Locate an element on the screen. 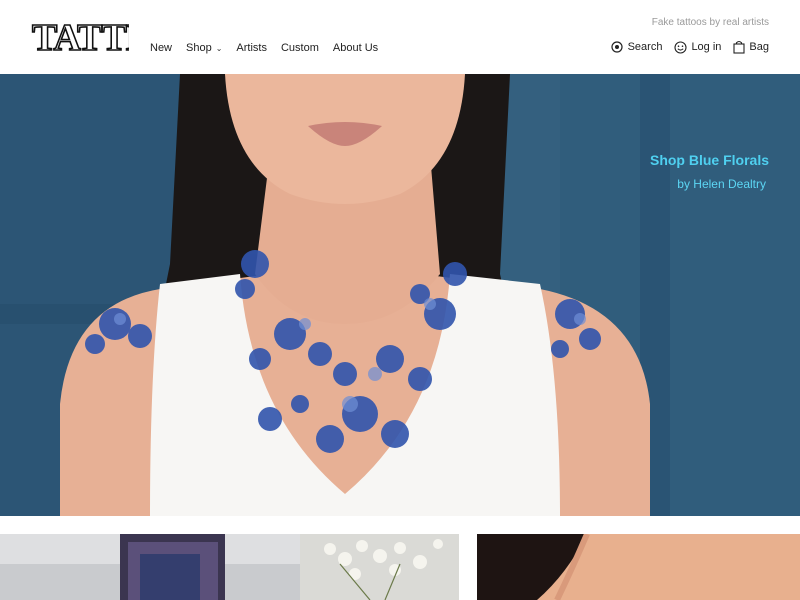  tattly-logo: TATTLY is located at coordinates (80, 36).